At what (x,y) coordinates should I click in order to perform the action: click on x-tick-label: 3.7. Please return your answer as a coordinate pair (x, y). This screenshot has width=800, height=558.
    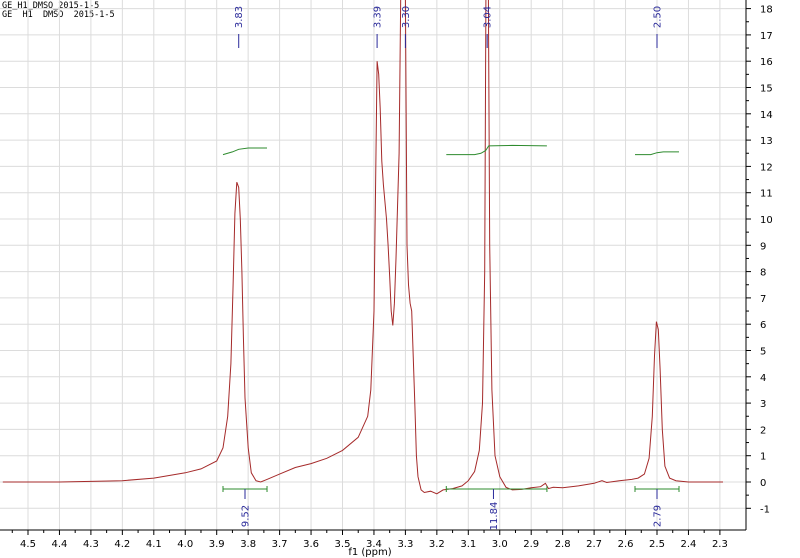
    Looking at the image, I should click on (280, 544).